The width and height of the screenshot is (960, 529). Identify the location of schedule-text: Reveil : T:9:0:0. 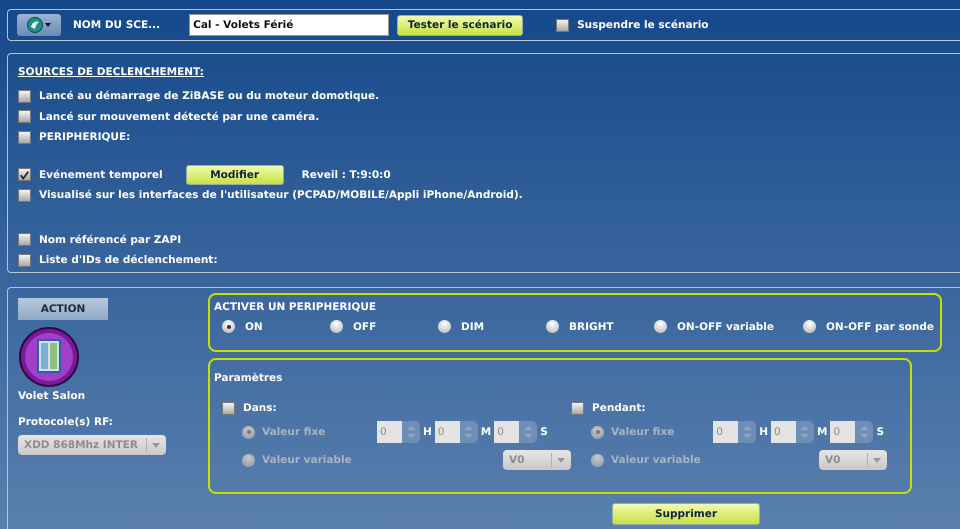
(346, 174).